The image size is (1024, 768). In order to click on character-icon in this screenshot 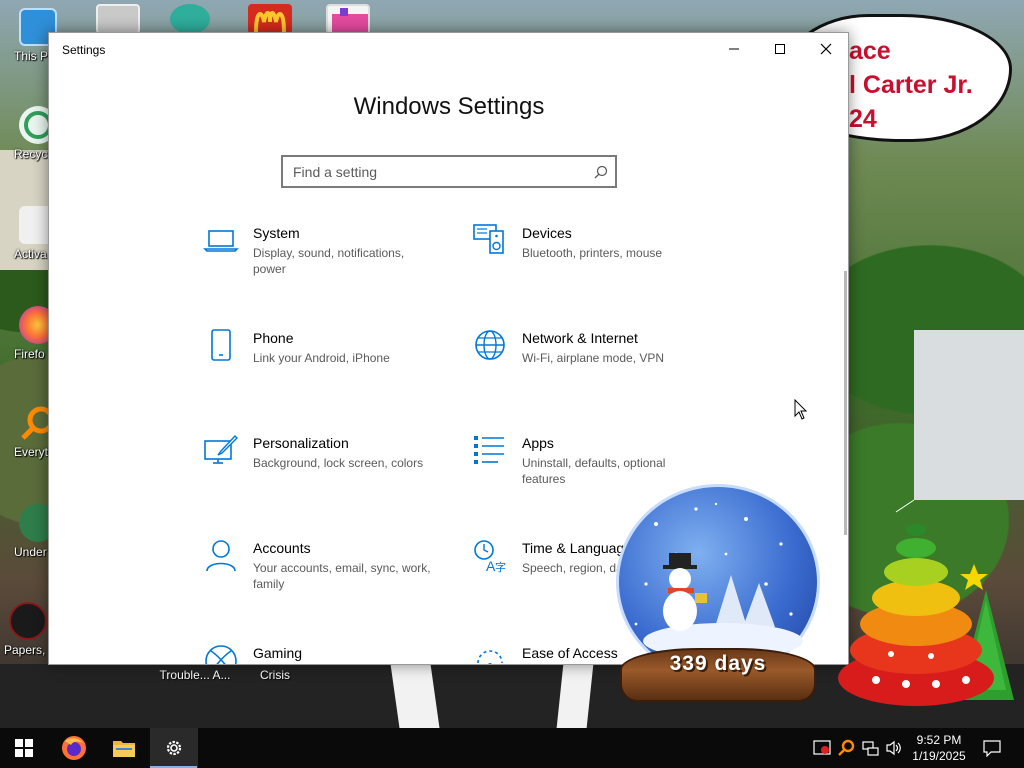, I will do `click(190, 19)`.